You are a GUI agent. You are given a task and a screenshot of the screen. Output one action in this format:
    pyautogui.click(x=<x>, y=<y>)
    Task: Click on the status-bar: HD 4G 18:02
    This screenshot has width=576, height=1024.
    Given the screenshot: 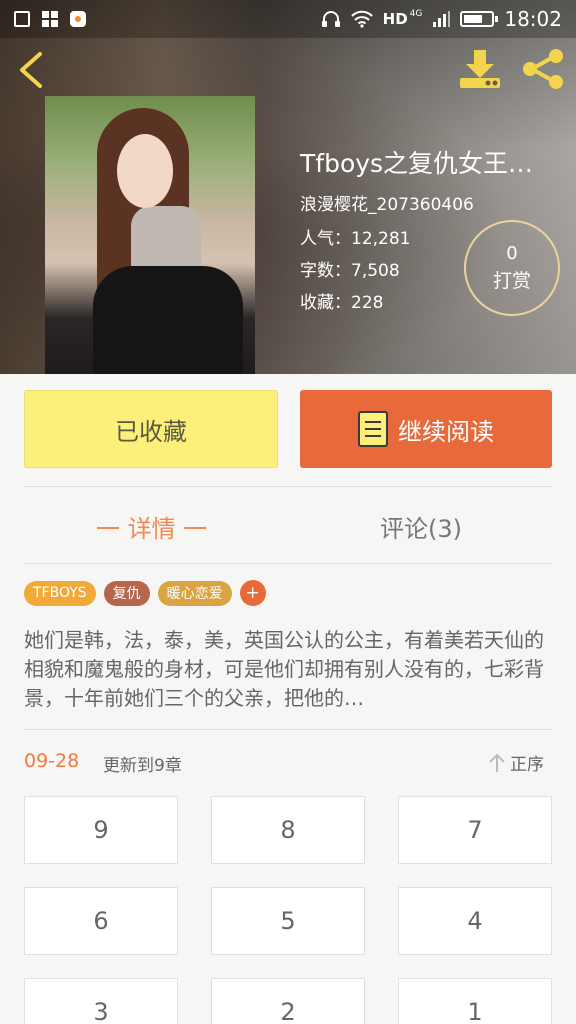 What is the action you would take?
    pyautogui.click(x=288, y=19)
    